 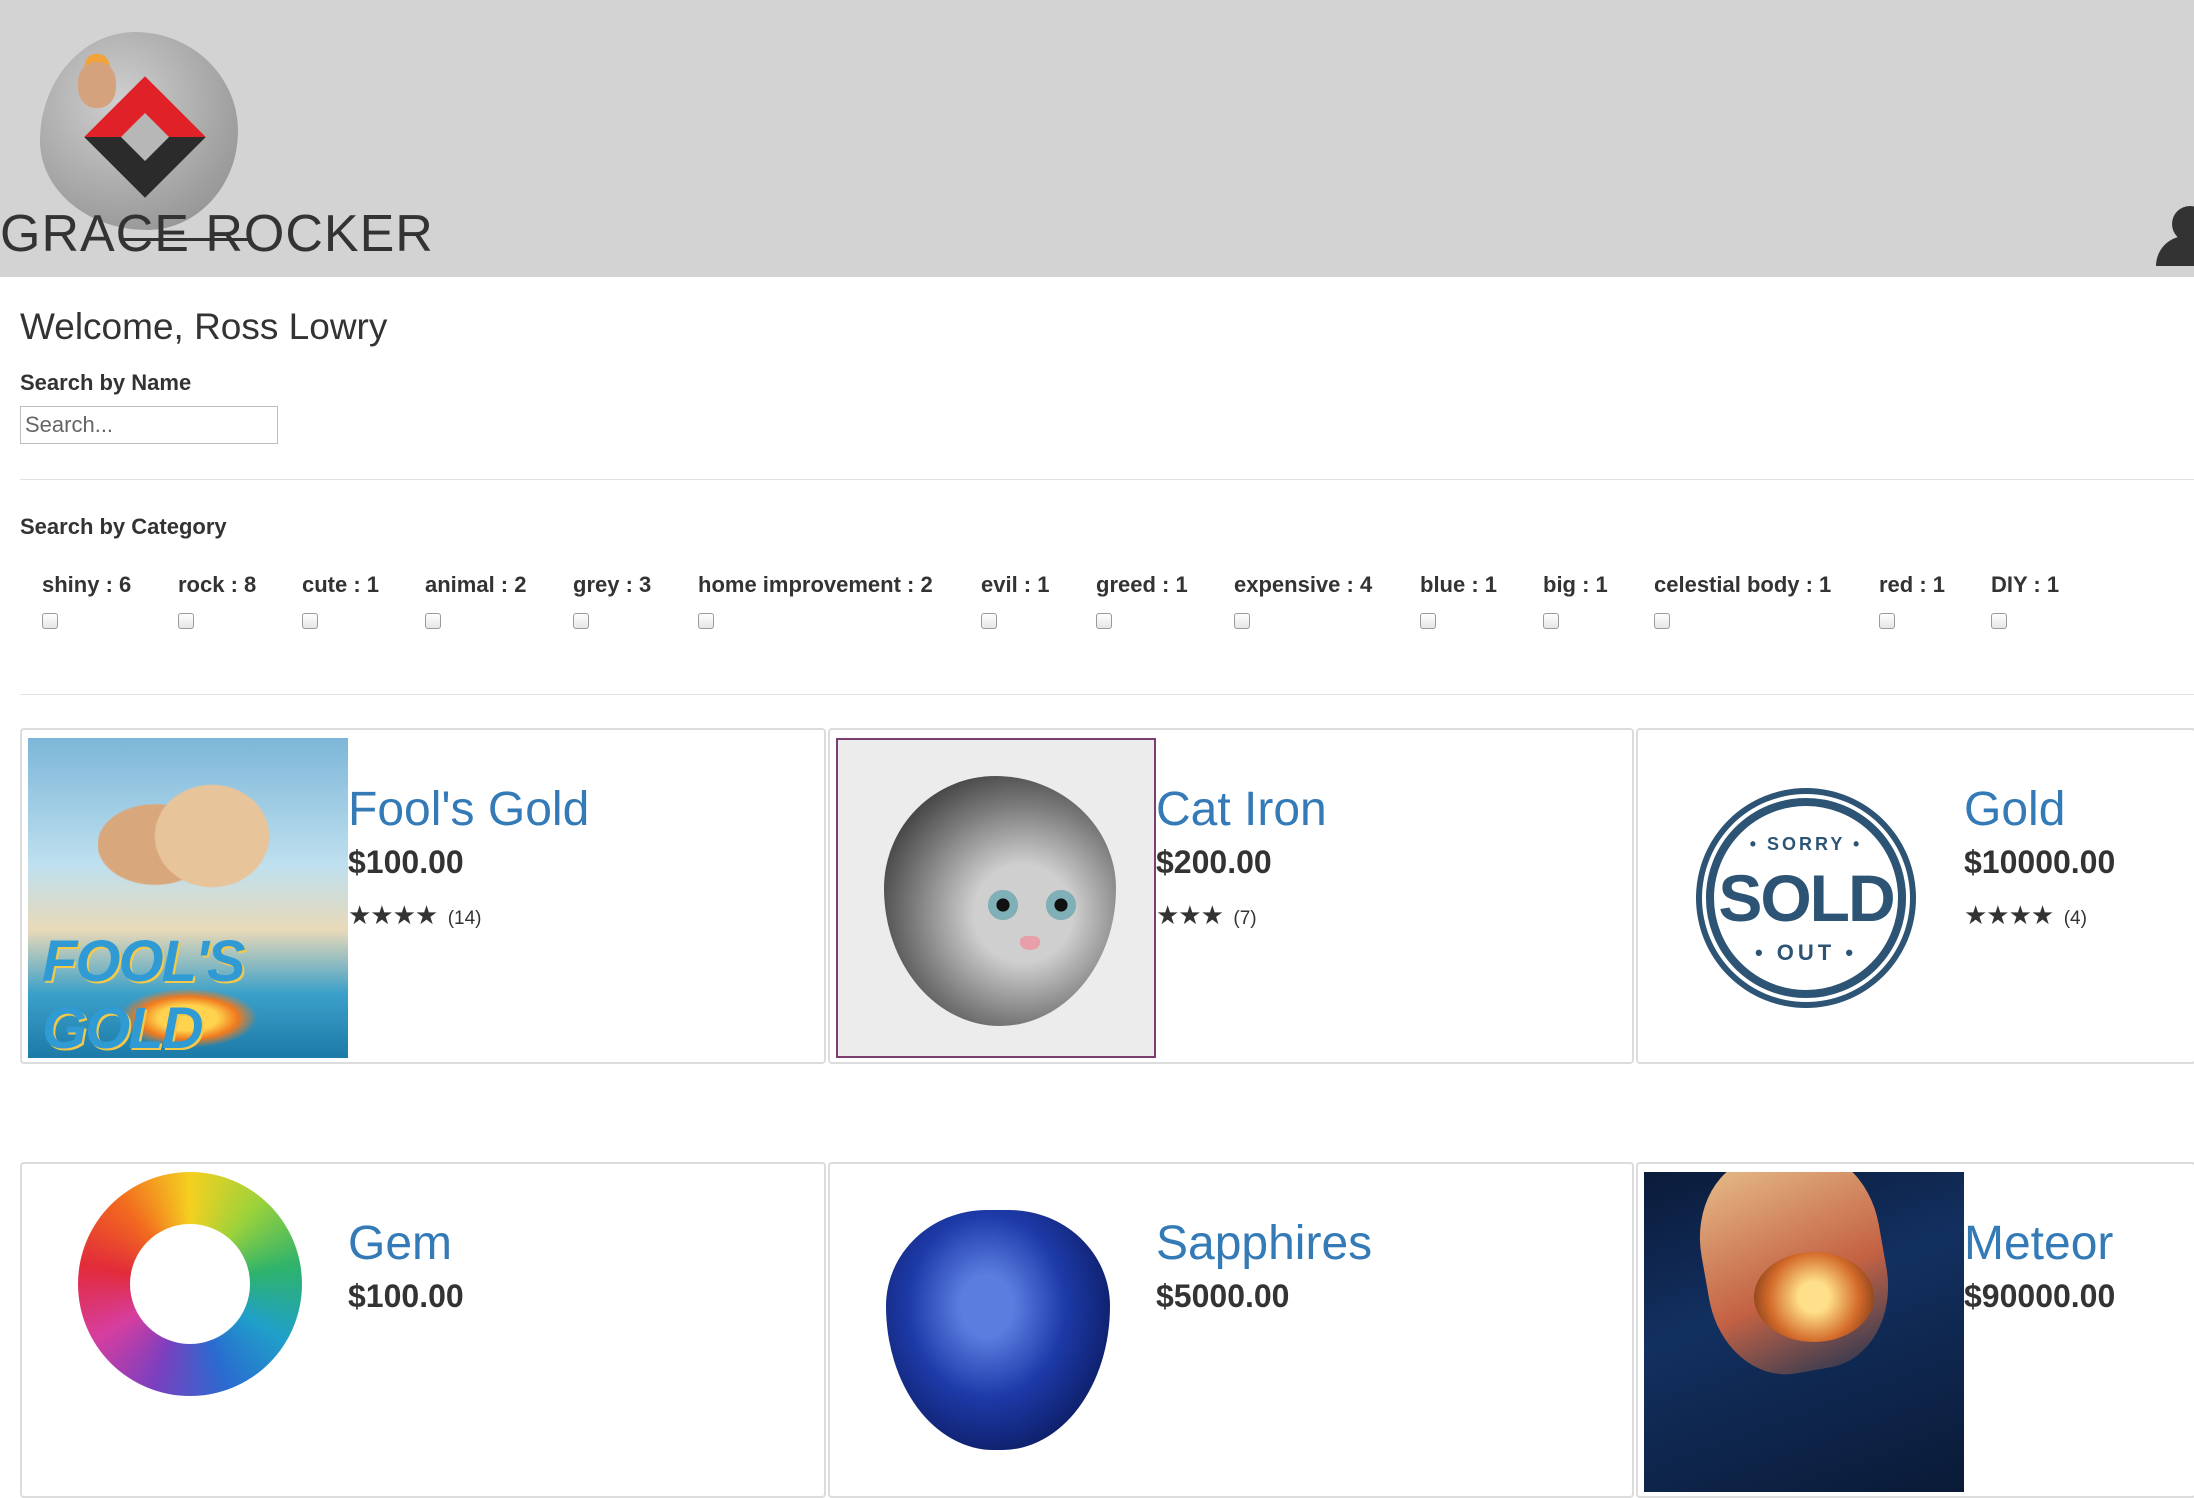 What do you see at coordinates (1015, 600) in the screenshot?
I see `category-evil: evil : 1` at bounding box center [1015, 600].